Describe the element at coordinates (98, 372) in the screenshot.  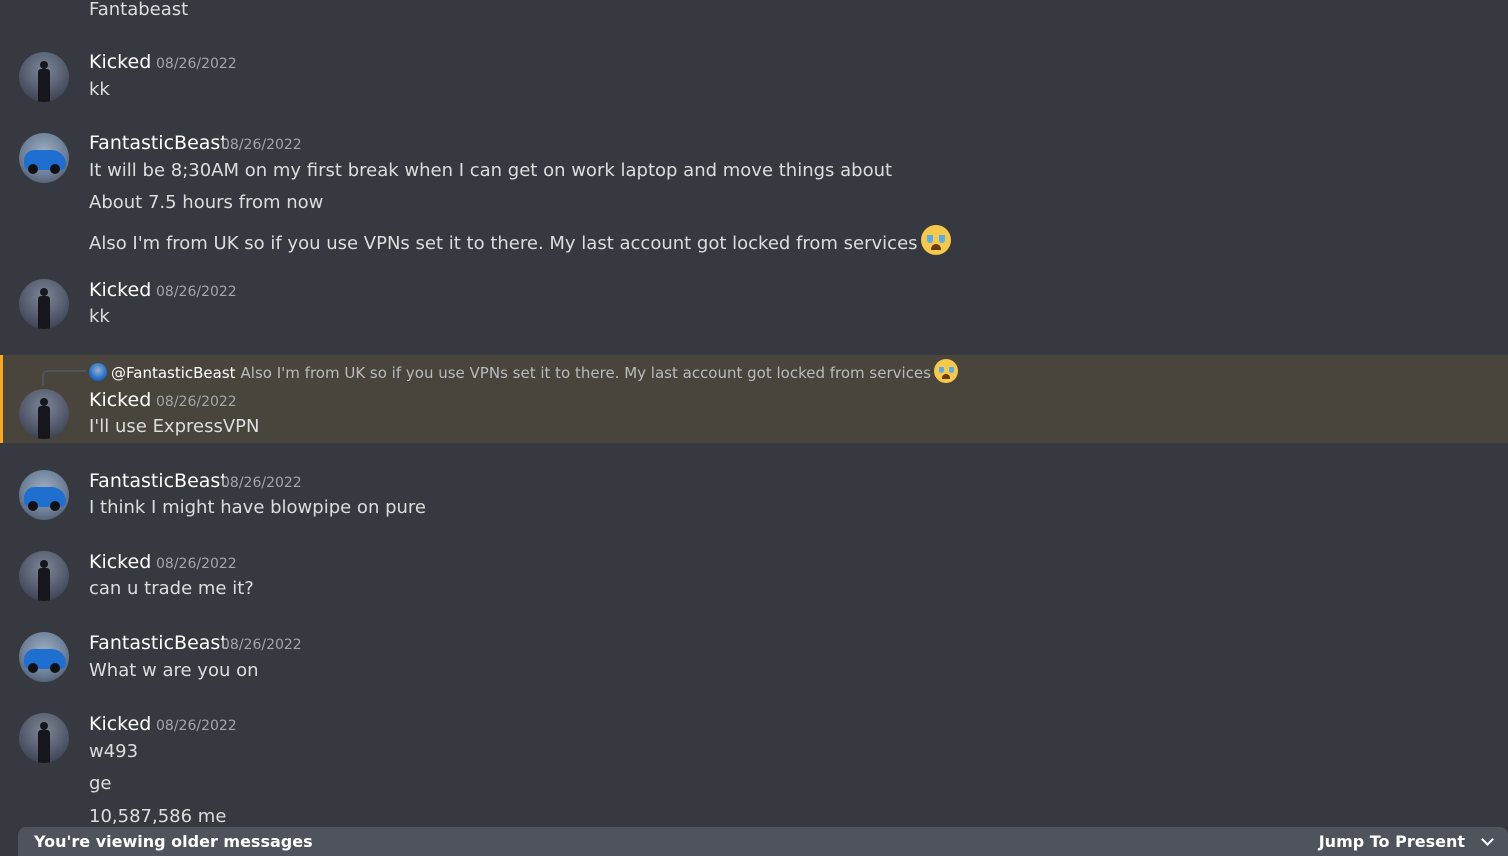
I see `reply-avatar` at that location.